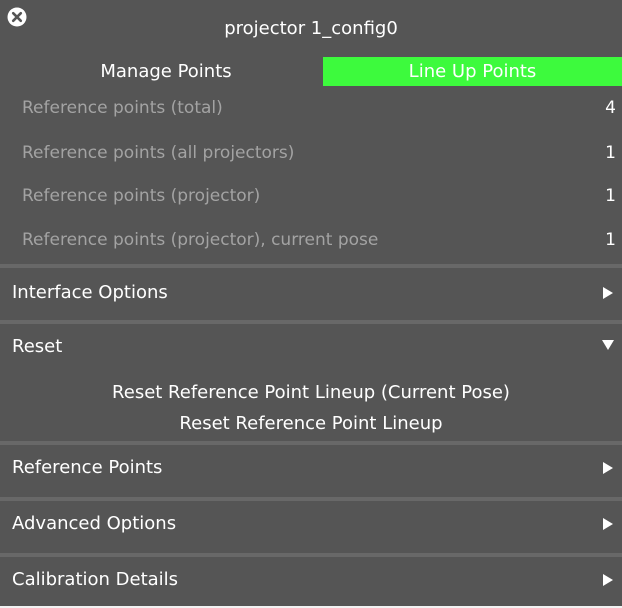  What do you see at coordinates (472, 71) in the screenshot?
I see `tab-line-up-points: Line Up Points` at bounding box center [472, 71].